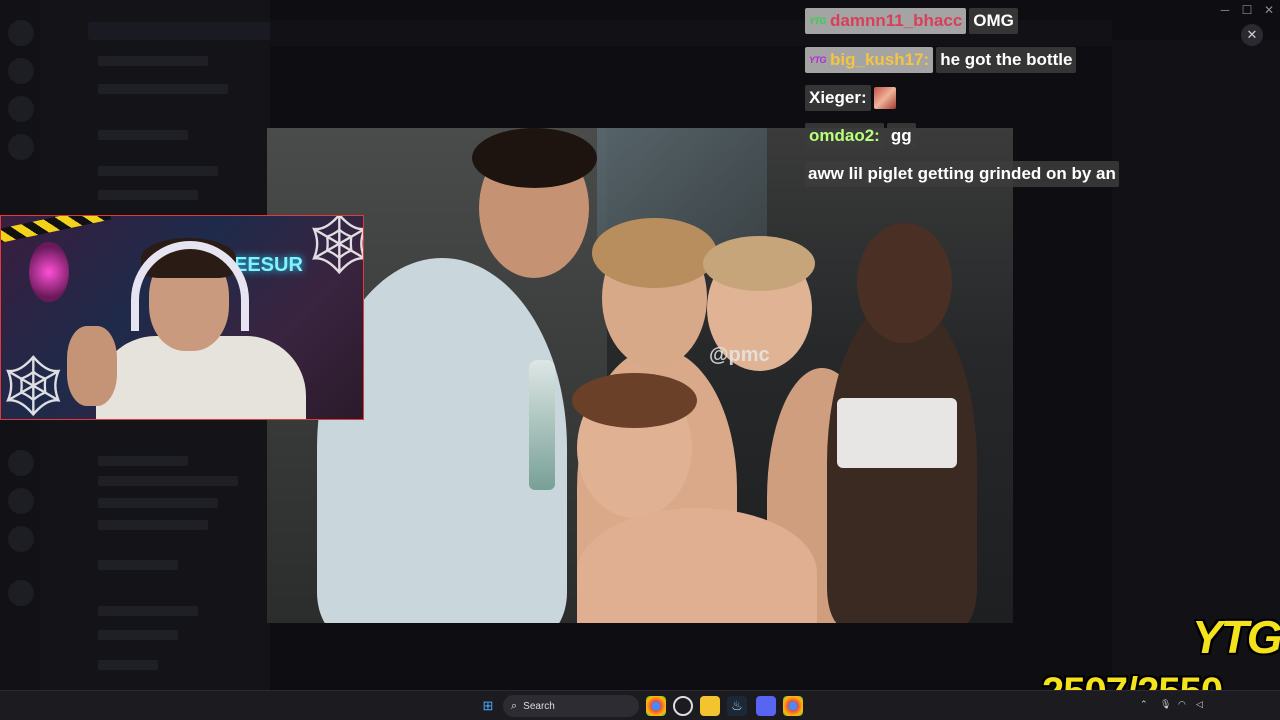 The height and width of the screenshot is (720, 1280). I want to click on image-watermark: @pmc, so click(739, 355).